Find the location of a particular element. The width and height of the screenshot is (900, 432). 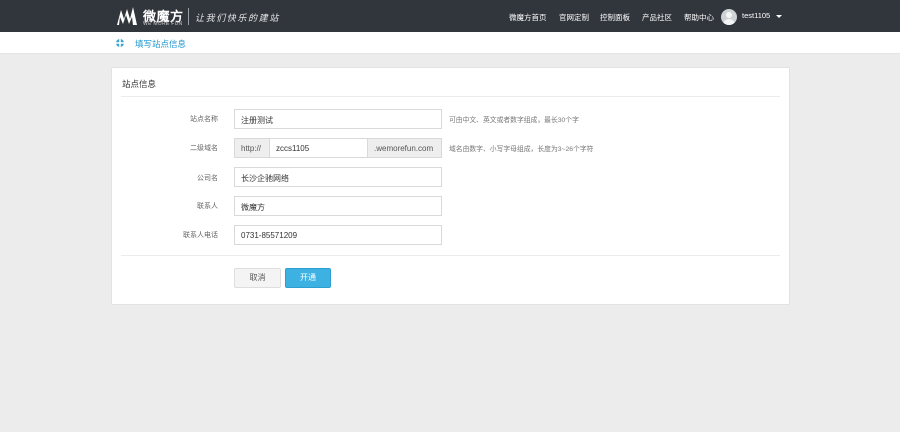

submit-button: 开通 is located at coordinates (308, 278).